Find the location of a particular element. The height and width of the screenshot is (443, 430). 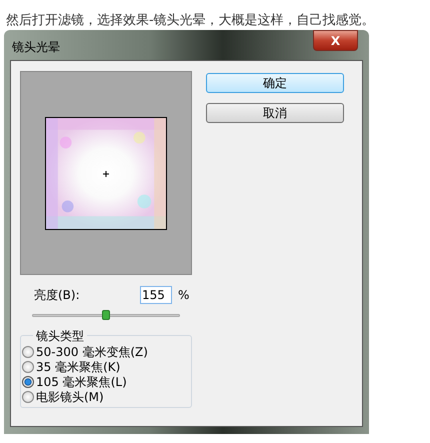

radio-label: 105 毫米聚焦(L) is located at coordinates (81, 382).